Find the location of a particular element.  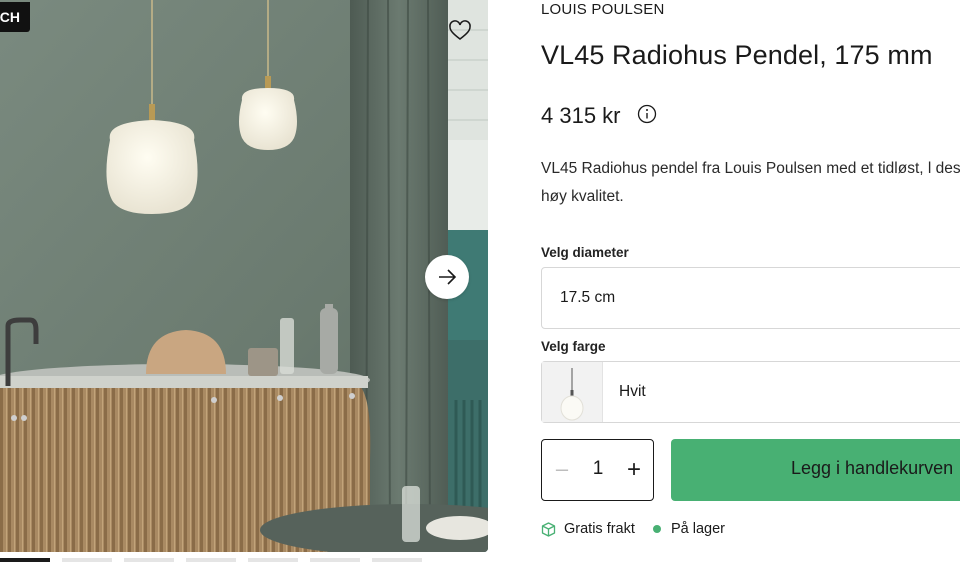

increase-quantity-button: + is located at coordinates (634, 470).